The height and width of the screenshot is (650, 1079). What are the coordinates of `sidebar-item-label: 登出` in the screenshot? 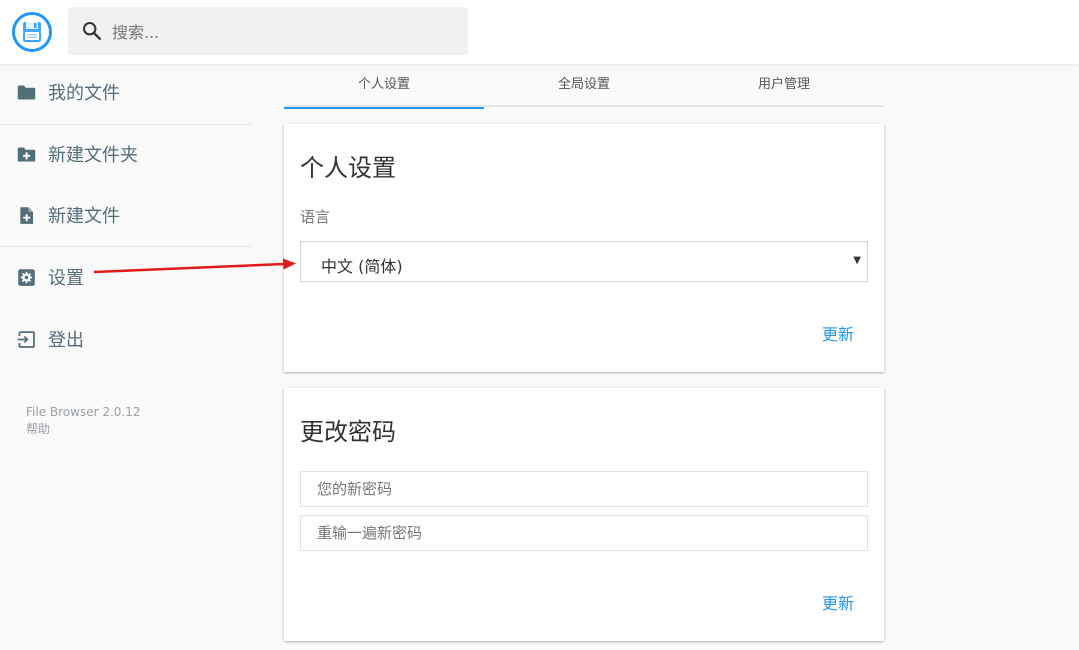 It's located at (66, 340).